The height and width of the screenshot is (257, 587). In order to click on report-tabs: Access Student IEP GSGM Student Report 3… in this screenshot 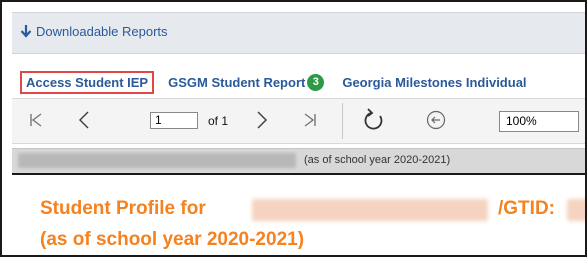, I will do `click(282, 82)`.